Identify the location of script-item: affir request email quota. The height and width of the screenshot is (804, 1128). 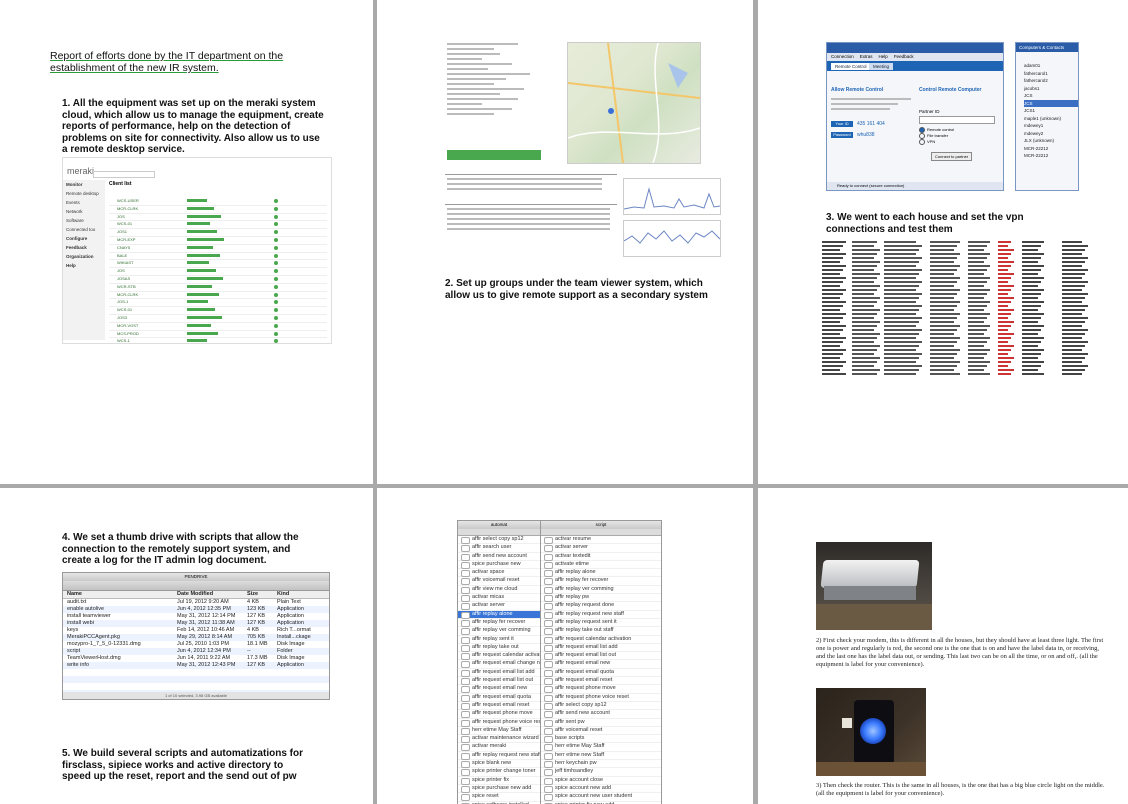
(601, 673).